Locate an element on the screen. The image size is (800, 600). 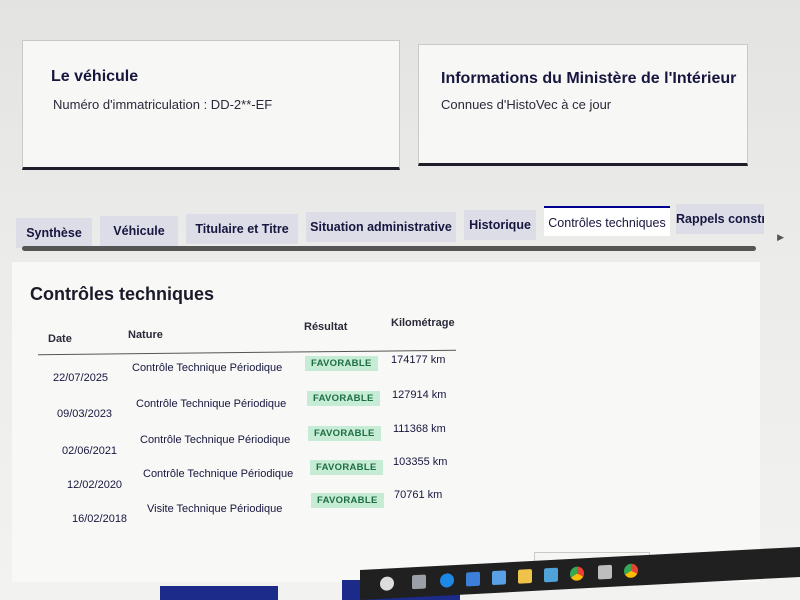
tab-controles-techniques: Contrôles techniques is located at coordinates (607, 221).